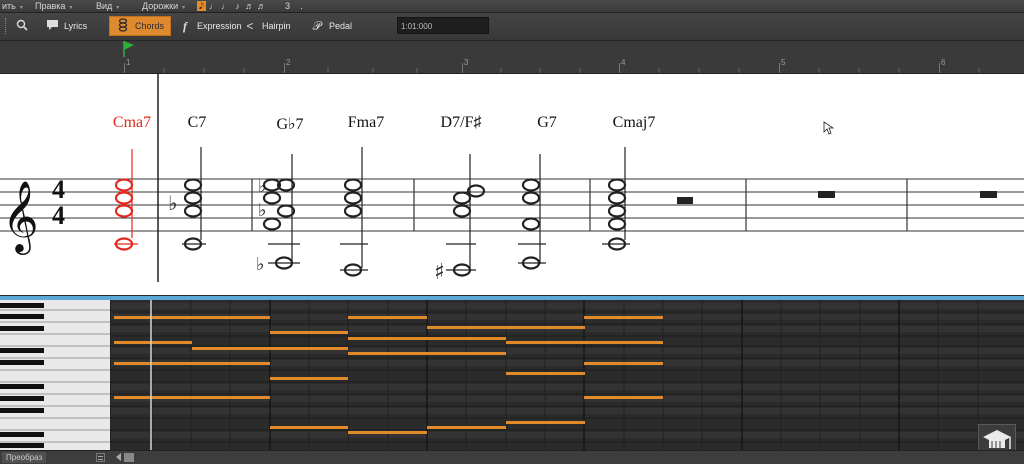  I want to click on triplet-button: 3, so click(287, 6).